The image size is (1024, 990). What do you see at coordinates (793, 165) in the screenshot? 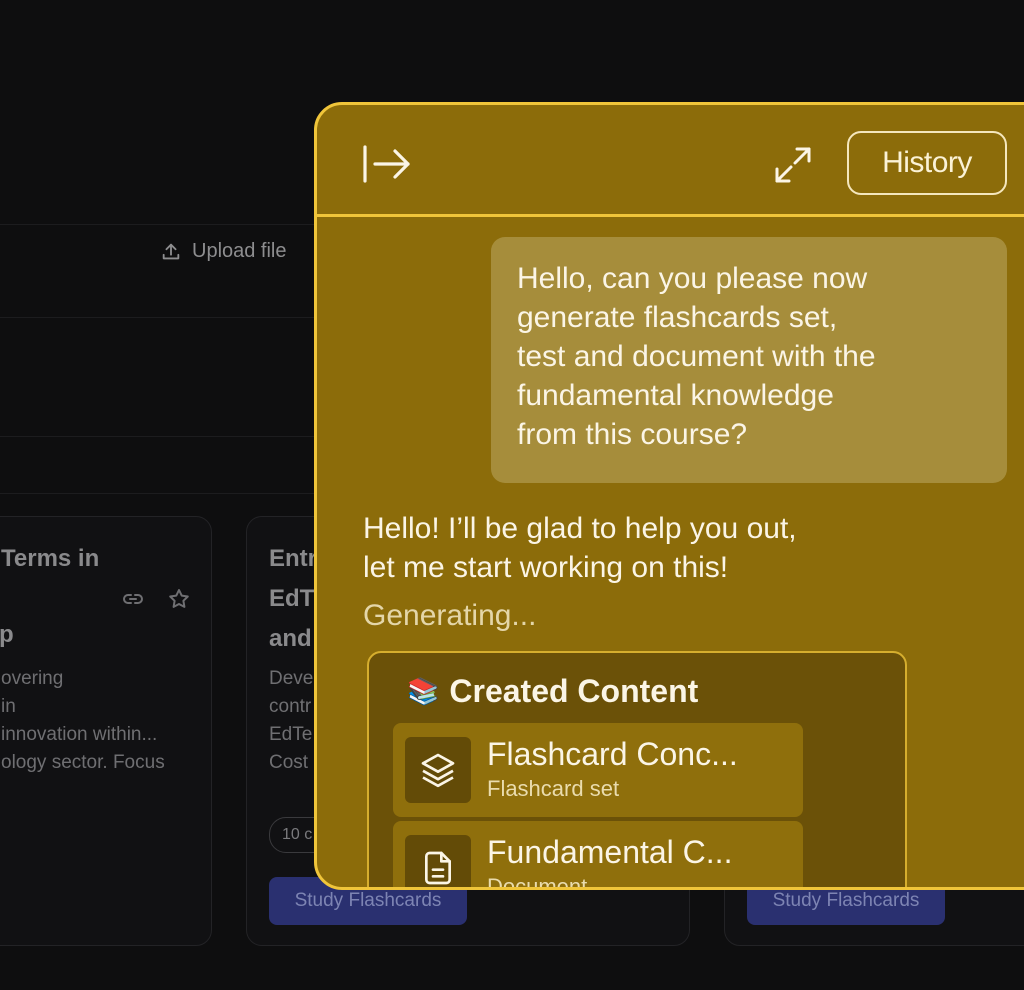
I see `expand-icon` at bounding box center [793, 165].